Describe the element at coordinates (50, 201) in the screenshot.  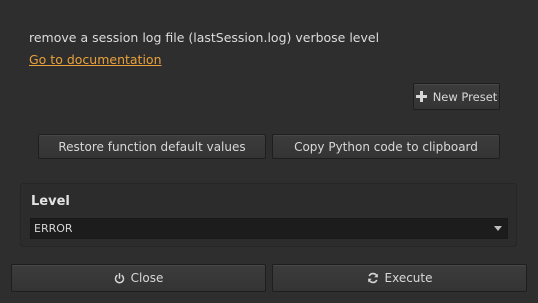
I see `level-label: Level` at that location.